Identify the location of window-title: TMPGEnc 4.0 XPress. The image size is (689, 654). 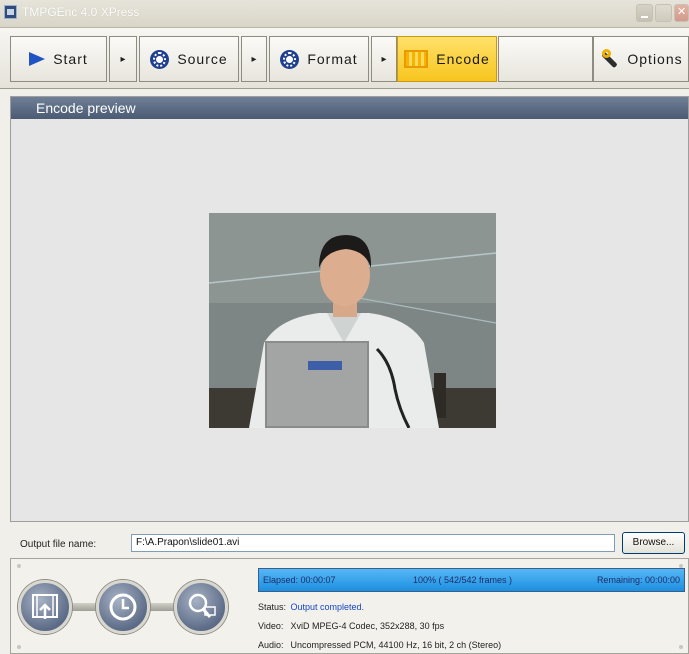
(81, 12).